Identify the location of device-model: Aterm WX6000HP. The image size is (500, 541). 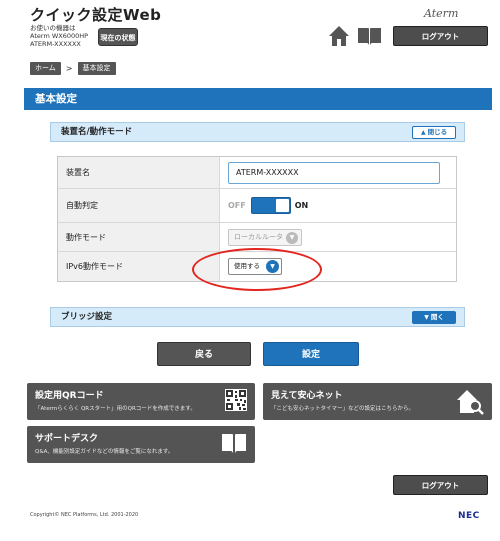
(59, 36).